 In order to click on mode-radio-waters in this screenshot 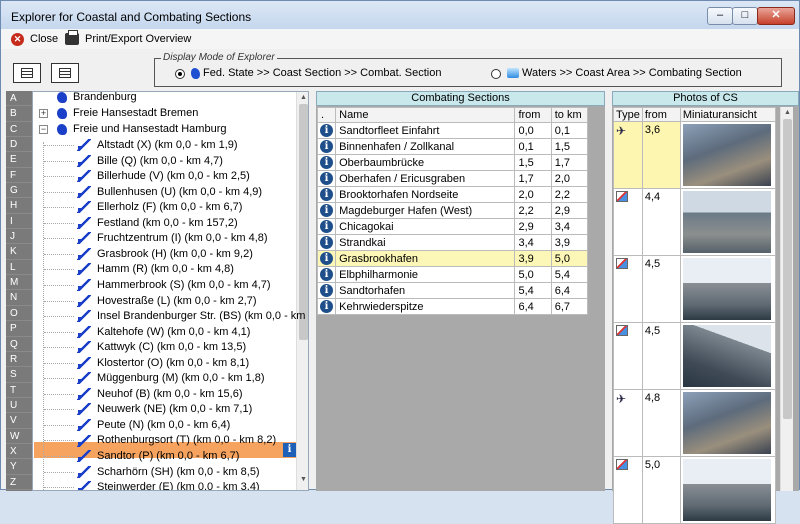, I will do `click(496, 74)`.